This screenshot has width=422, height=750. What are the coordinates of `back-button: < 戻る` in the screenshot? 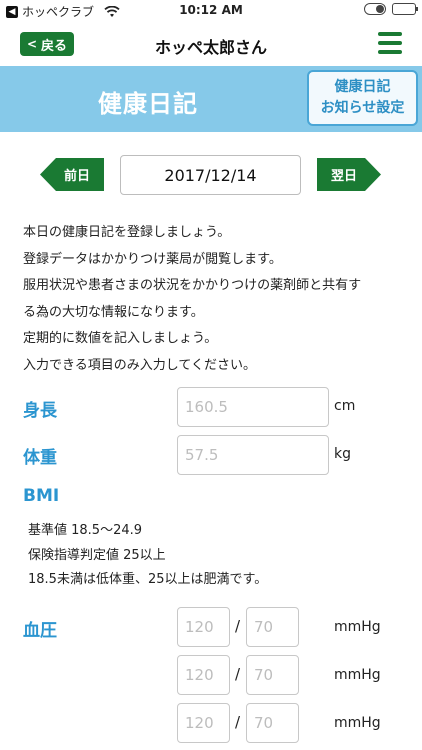 It's located at (47, 44).